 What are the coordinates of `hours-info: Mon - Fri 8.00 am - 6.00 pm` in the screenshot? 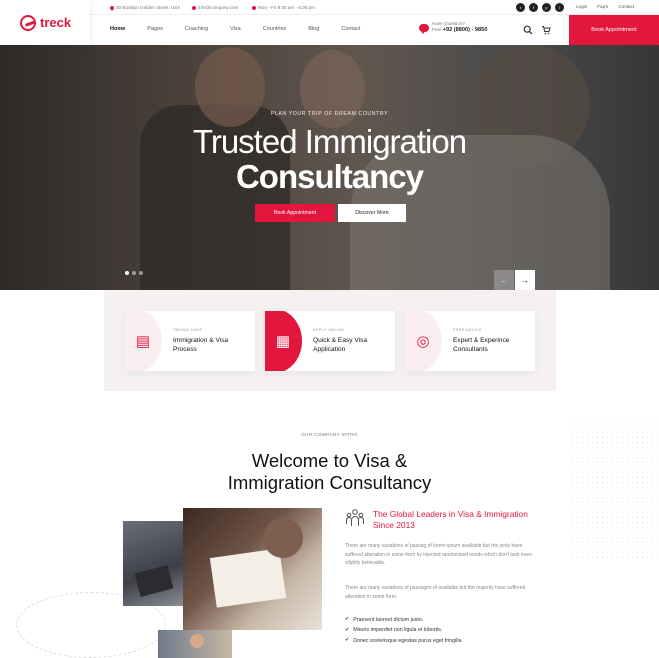 It's located at (283, 7).